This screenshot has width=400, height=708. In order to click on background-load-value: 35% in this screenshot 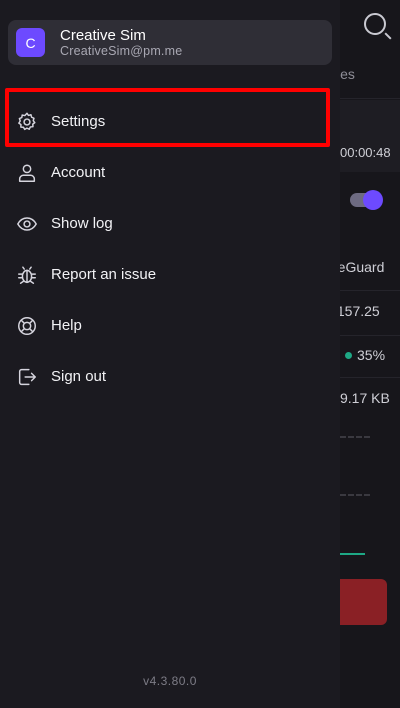, I will do `click(371, 355)`.